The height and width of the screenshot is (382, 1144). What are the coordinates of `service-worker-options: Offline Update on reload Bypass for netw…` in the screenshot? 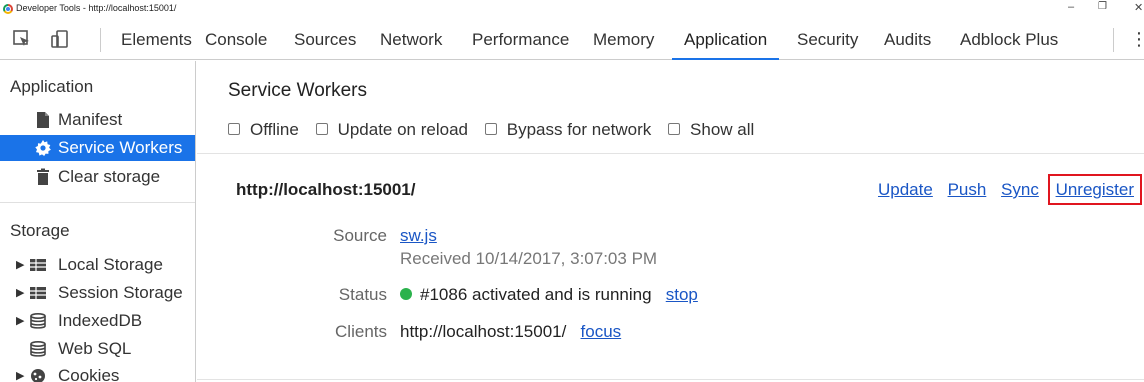 It's located at (497, 130).